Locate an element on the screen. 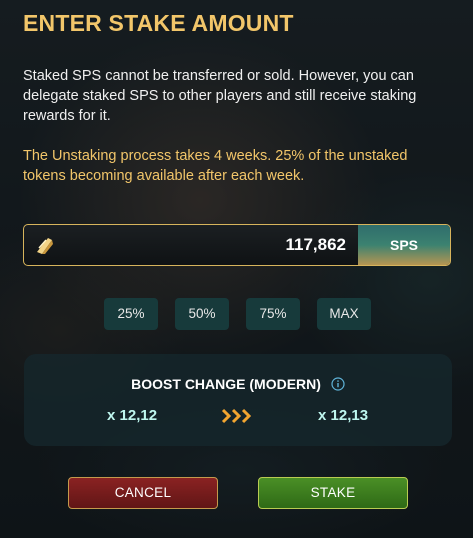  info-icon is located at coordinates (338, 384).